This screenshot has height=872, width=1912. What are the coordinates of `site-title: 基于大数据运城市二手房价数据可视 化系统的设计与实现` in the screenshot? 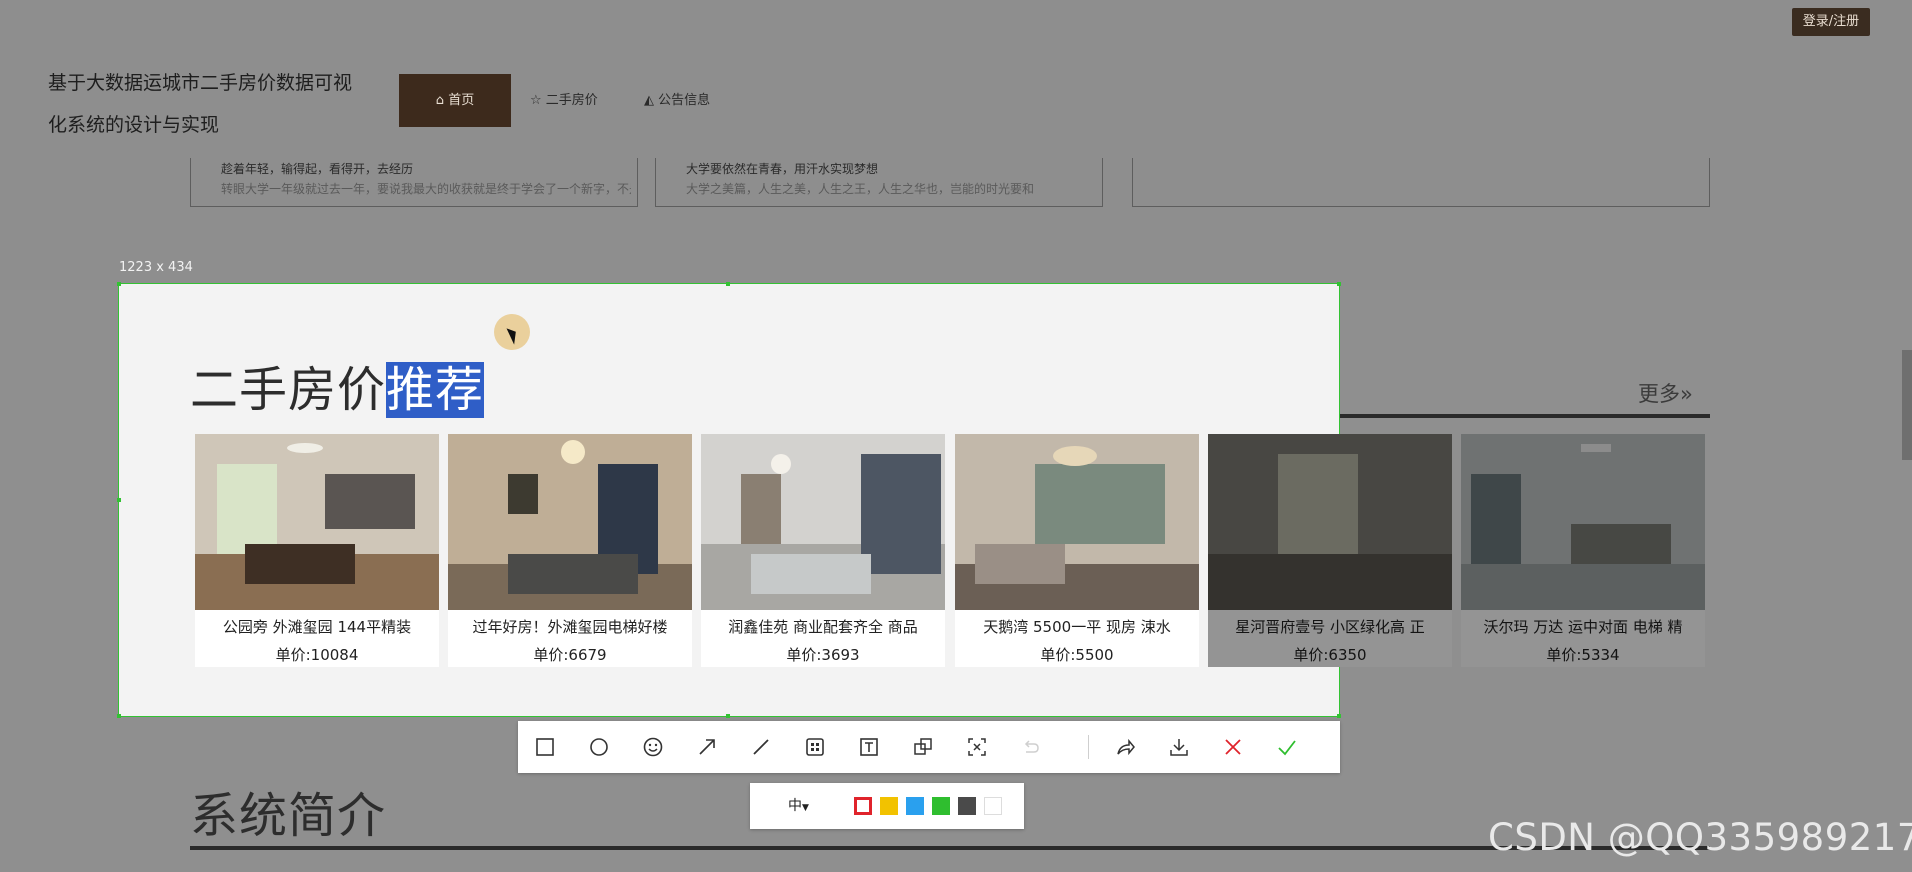 It's located at (218, 104).